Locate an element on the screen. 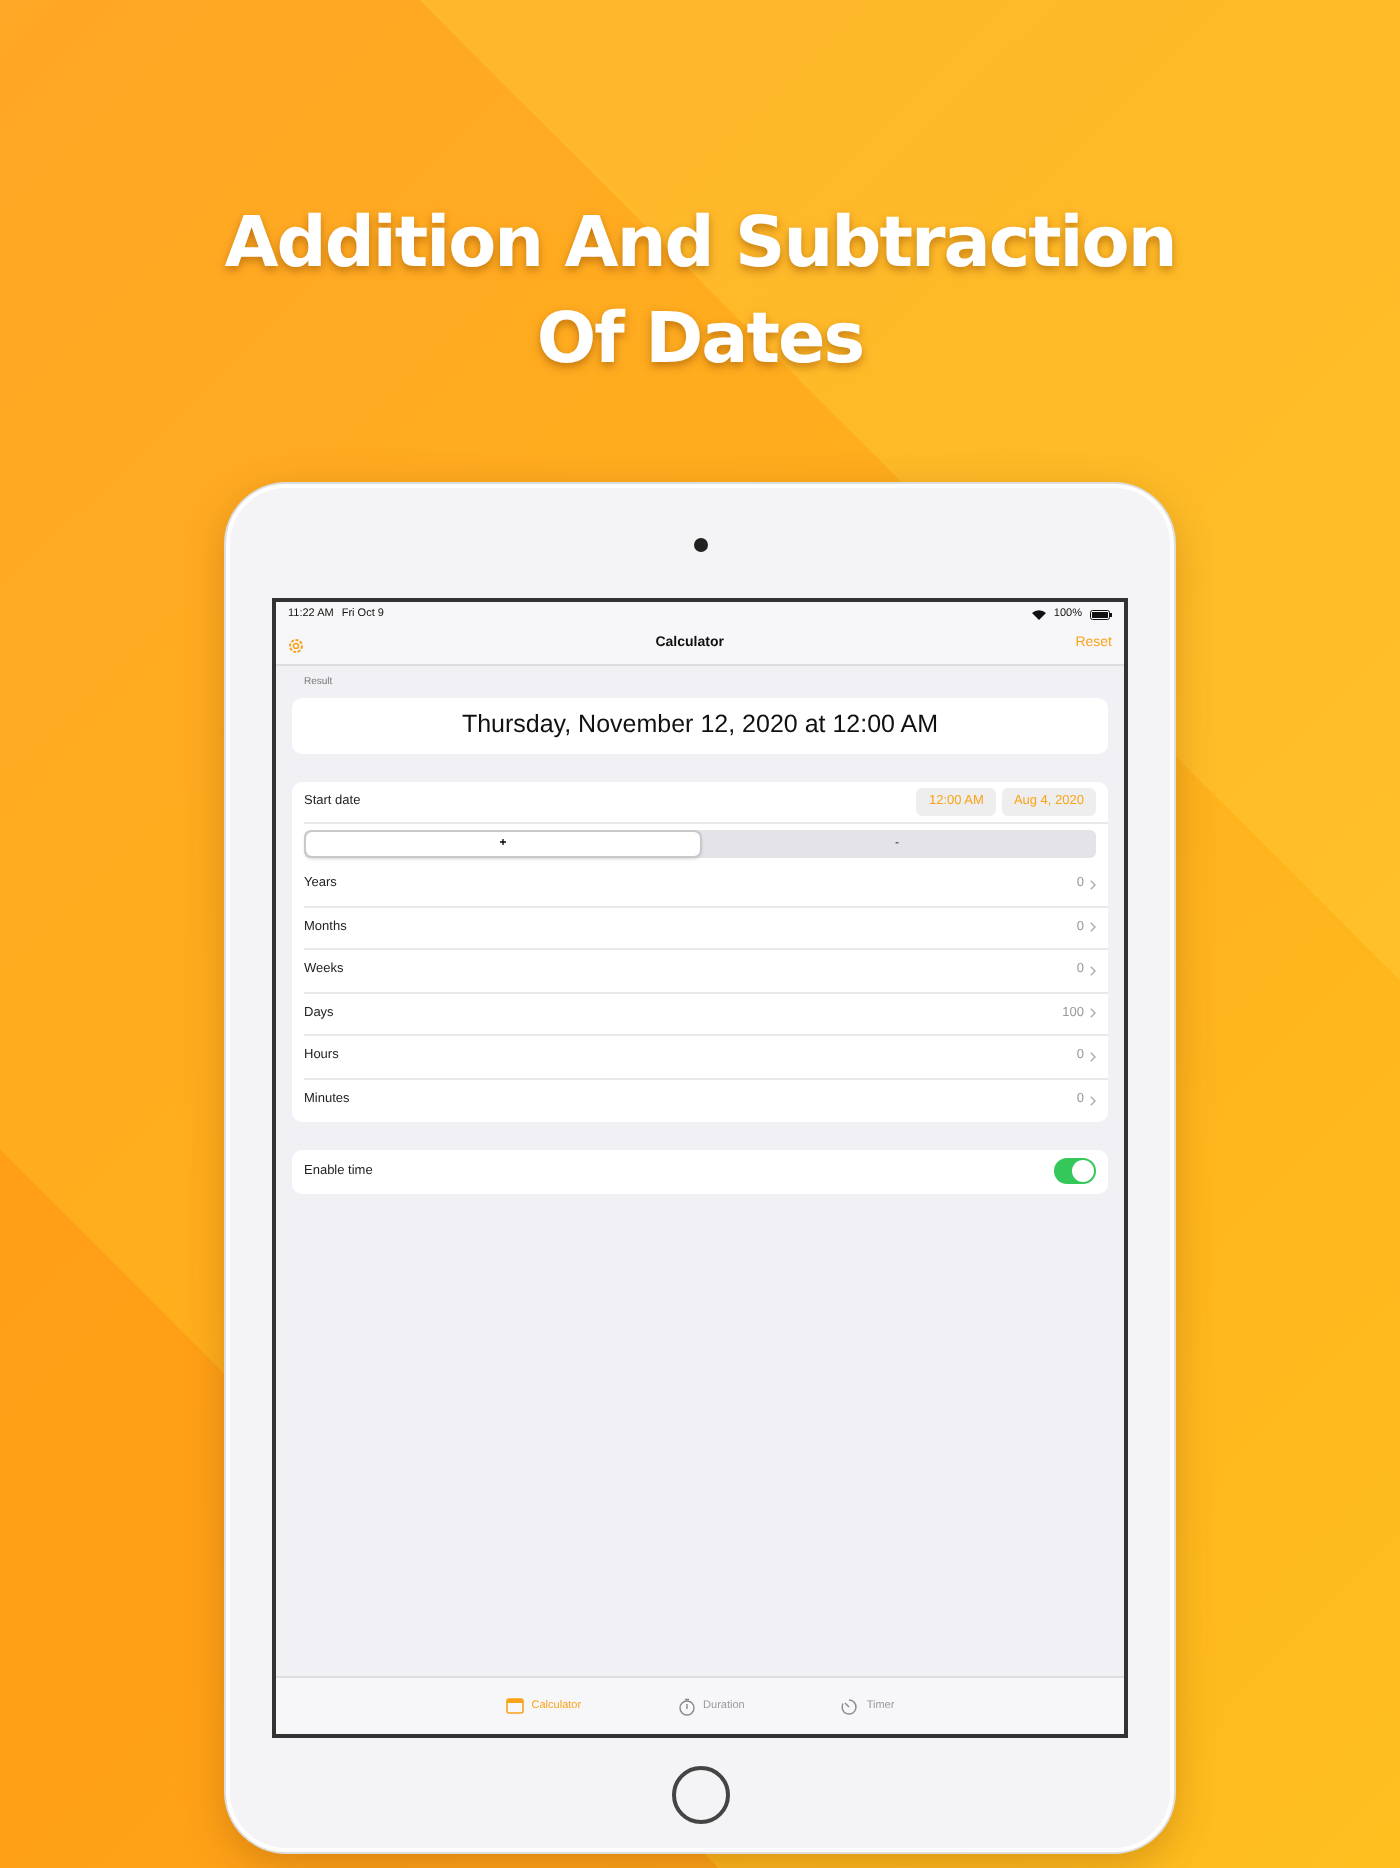 Image resolution: width=1400 pixels, height=1868 pixels. result-text: Thursday, November 12, 2020 at 12:00 AM is located at coordinates (700, 725).